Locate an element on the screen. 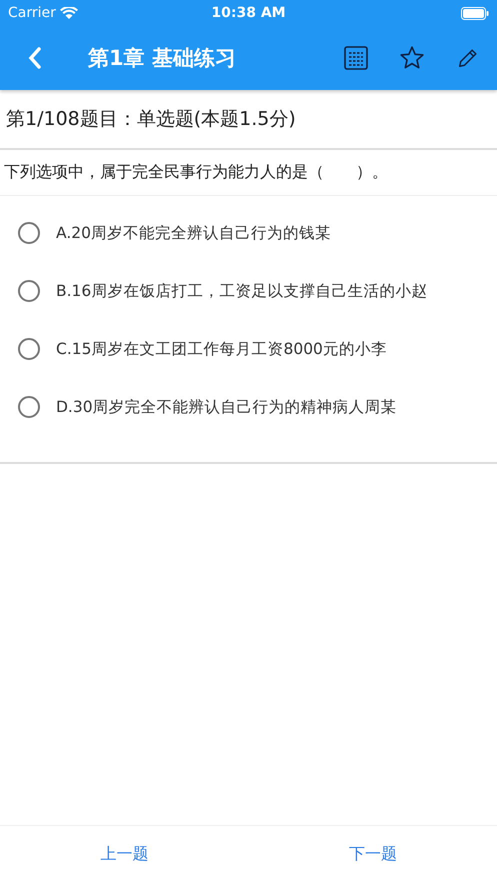  option-label: C.15周岁在文工团工作每月工资8000元的小李 is located at coordinates (221, 349).